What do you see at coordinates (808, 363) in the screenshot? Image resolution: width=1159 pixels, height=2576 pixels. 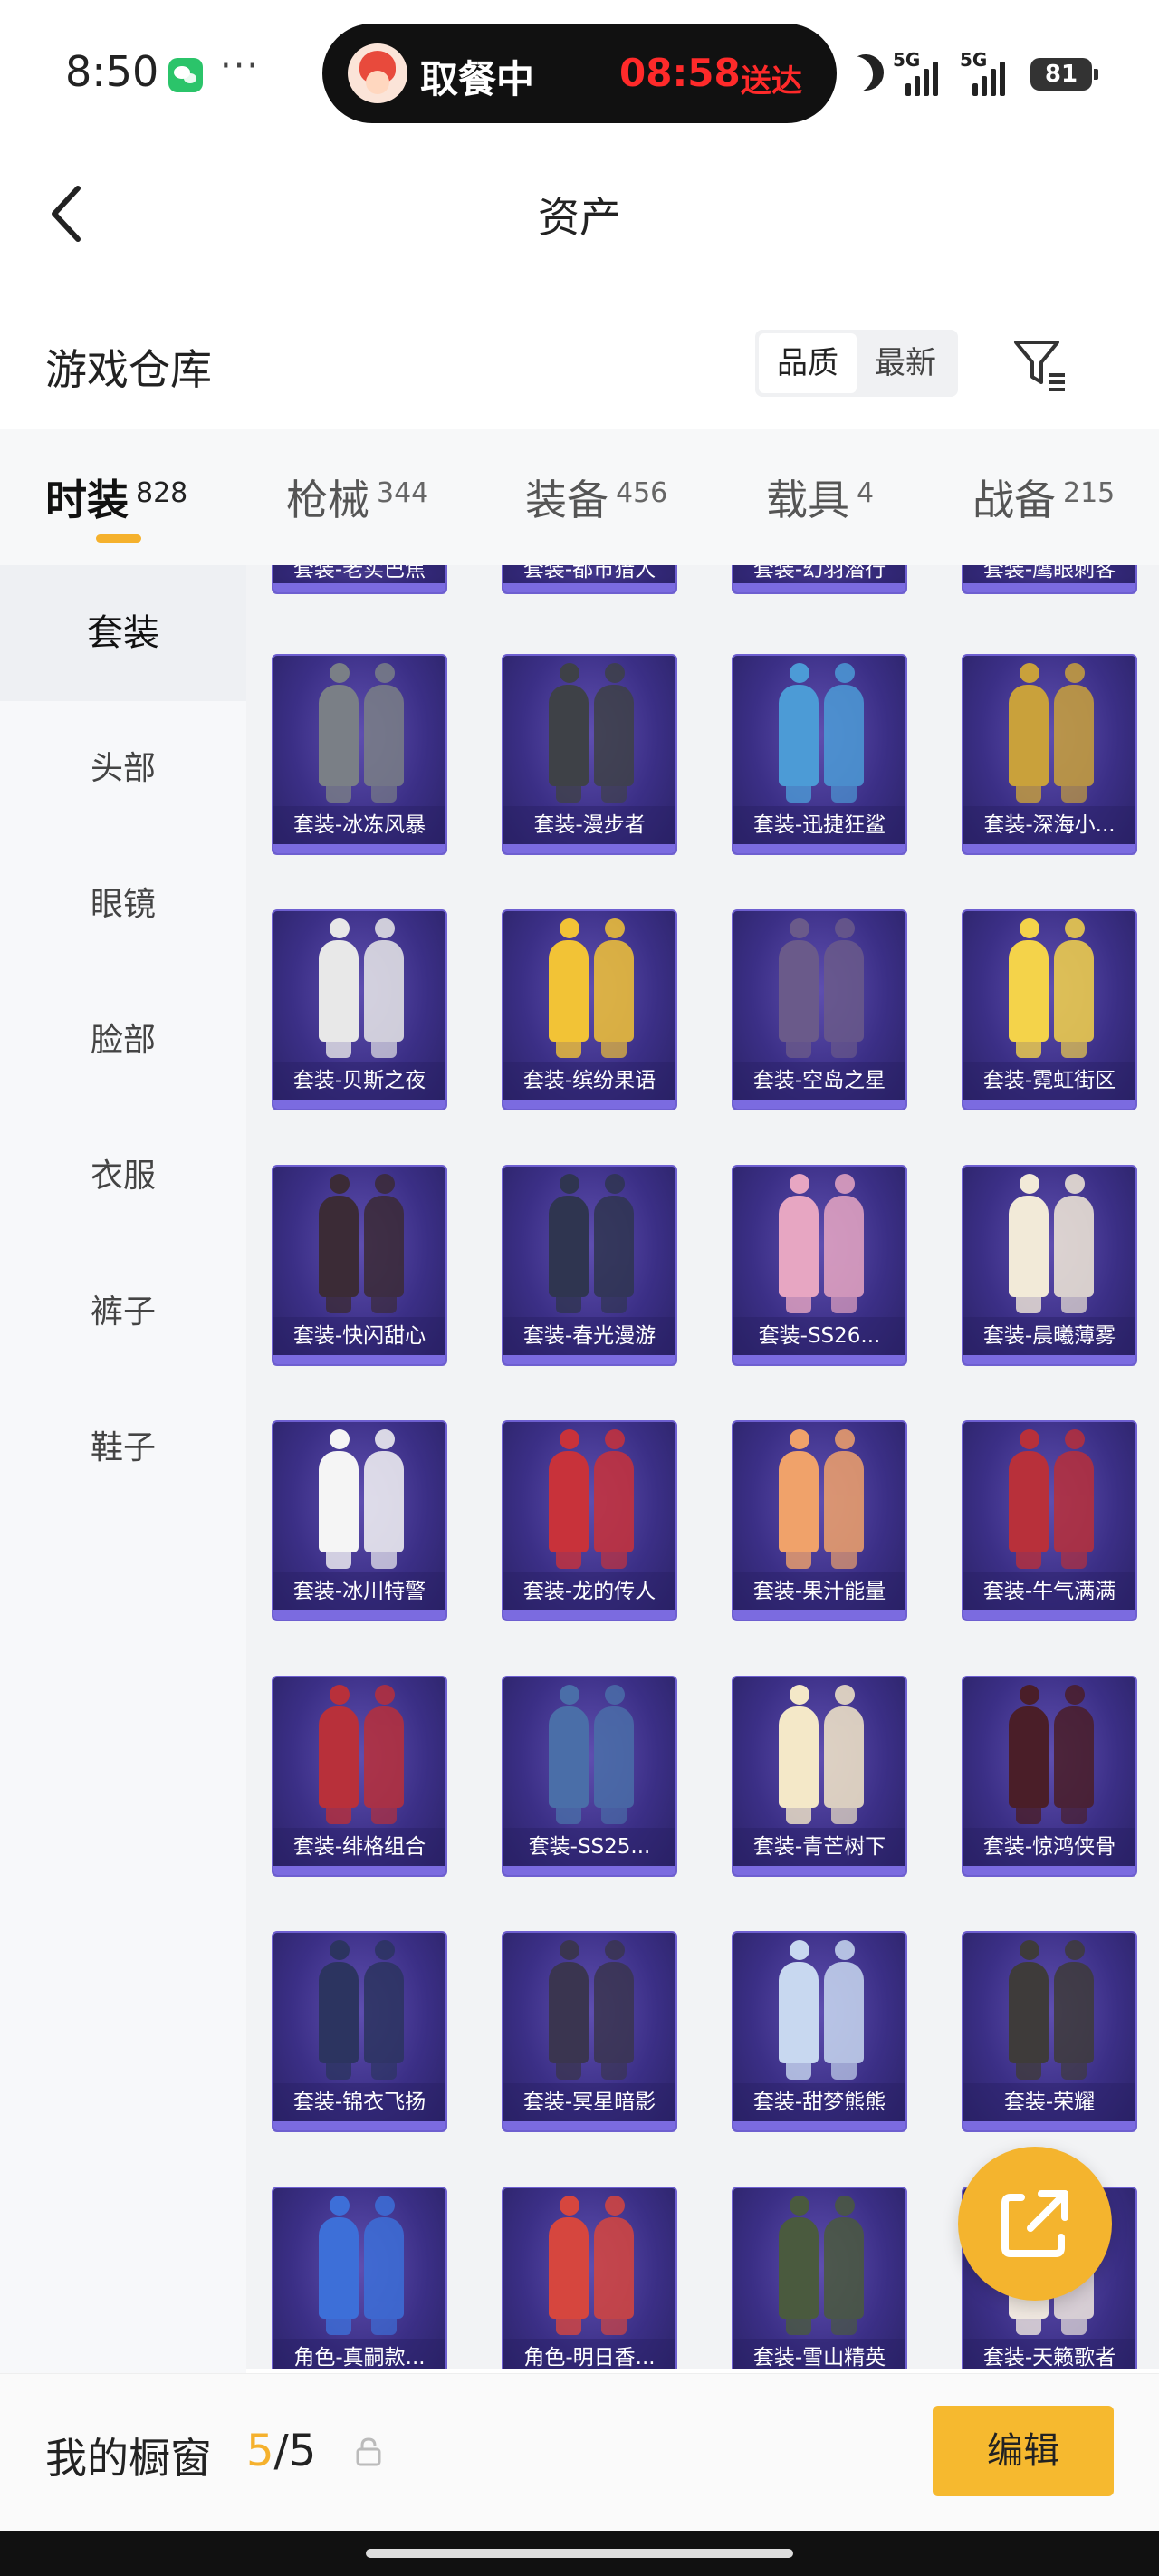 I see `sort-by-quality-button: 品质` at bounding box center [808, 363].